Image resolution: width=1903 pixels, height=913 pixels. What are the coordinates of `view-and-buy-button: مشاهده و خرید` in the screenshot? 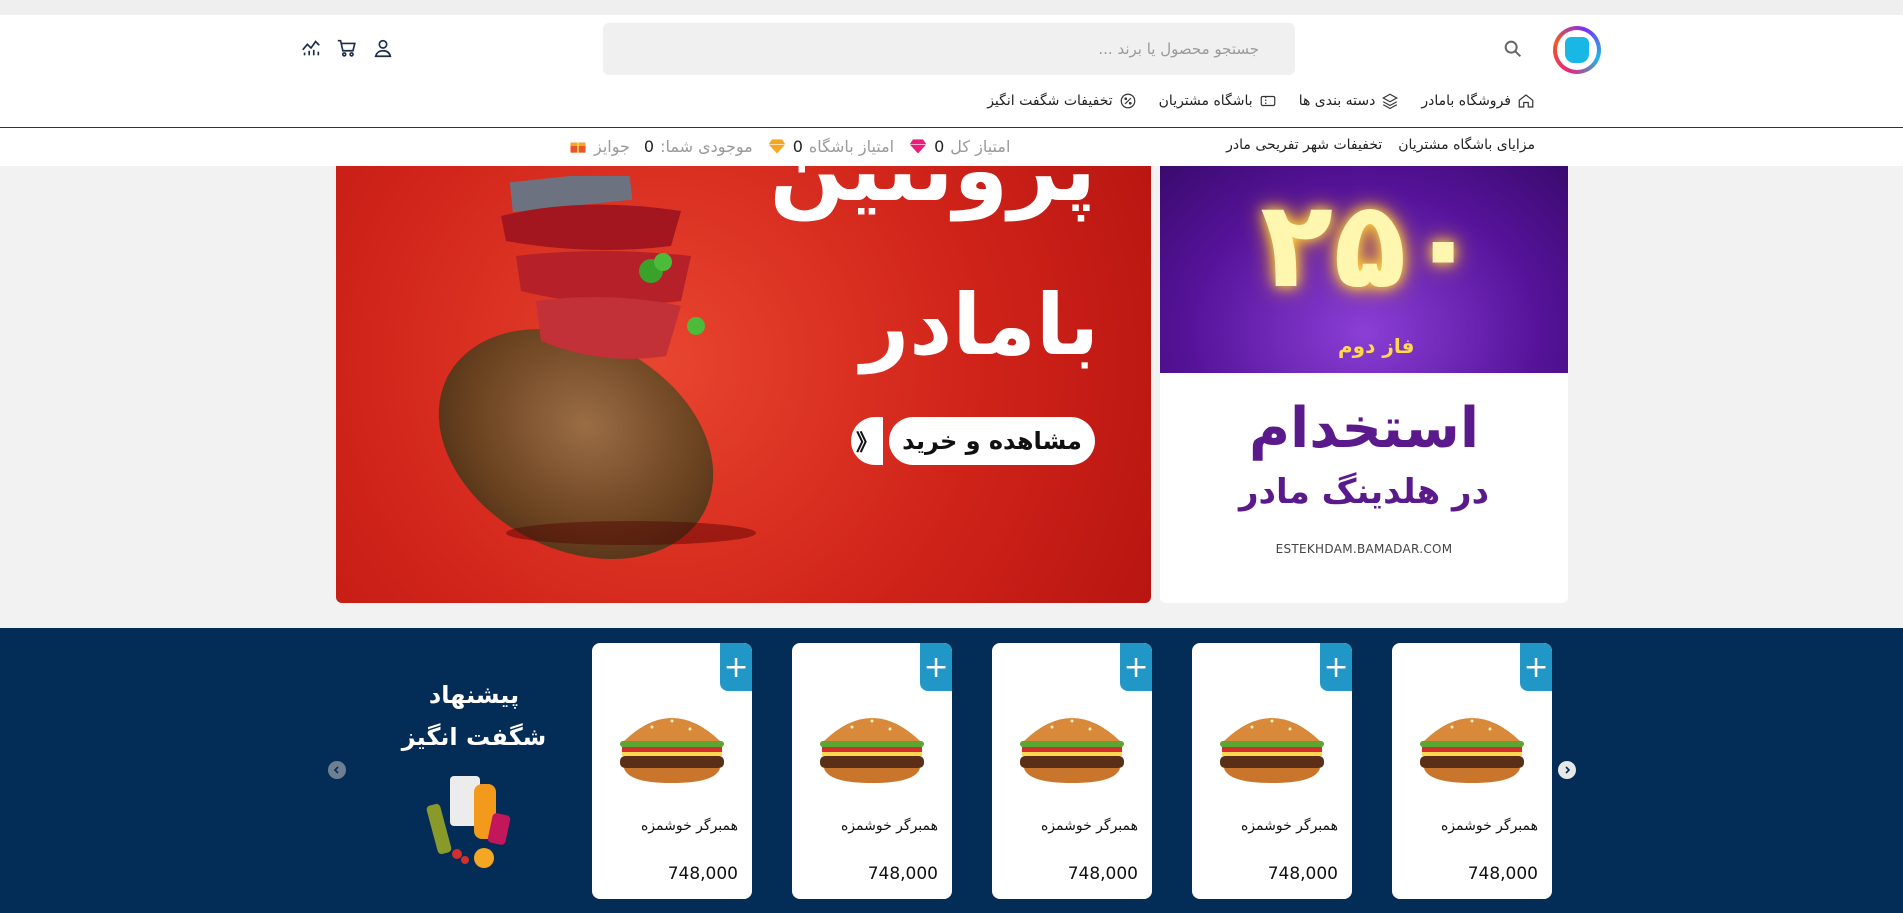 It's located at (992, 441).